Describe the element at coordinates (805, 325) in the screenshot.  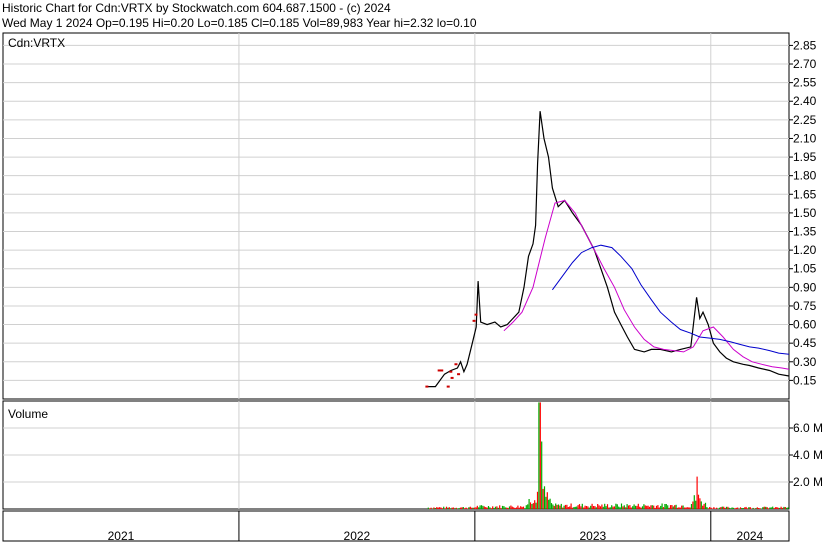
I see `price-tick-label: 0.60` at that location.